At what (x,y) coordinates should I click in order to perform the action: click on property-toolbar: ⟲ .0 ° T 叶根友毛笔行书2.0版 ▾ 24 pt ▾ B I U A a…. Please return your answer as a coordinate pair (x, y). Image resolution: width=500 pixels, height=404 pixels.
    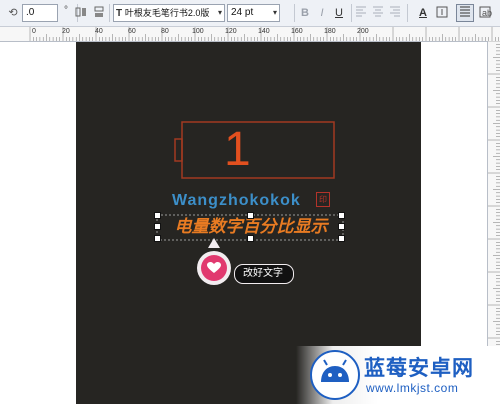
    Looking at the image, I should click on (250, 13).